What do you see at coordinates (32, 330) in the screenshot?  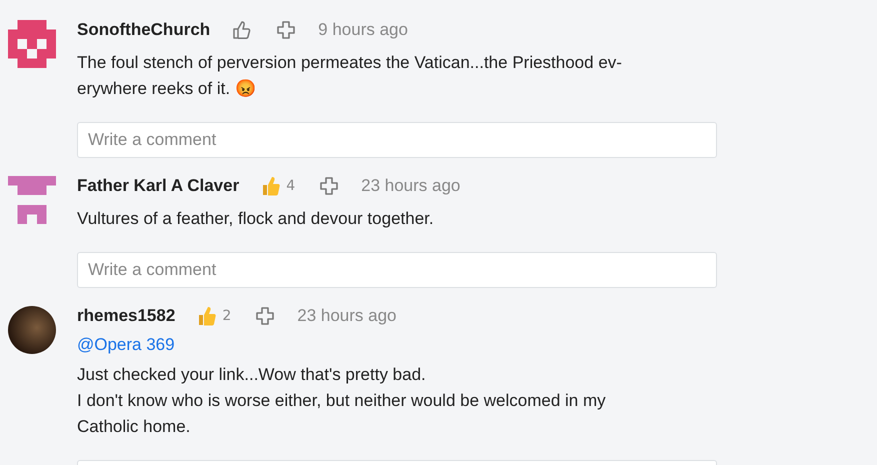 I see `avatar-photo` at bounding box center [32, 330].